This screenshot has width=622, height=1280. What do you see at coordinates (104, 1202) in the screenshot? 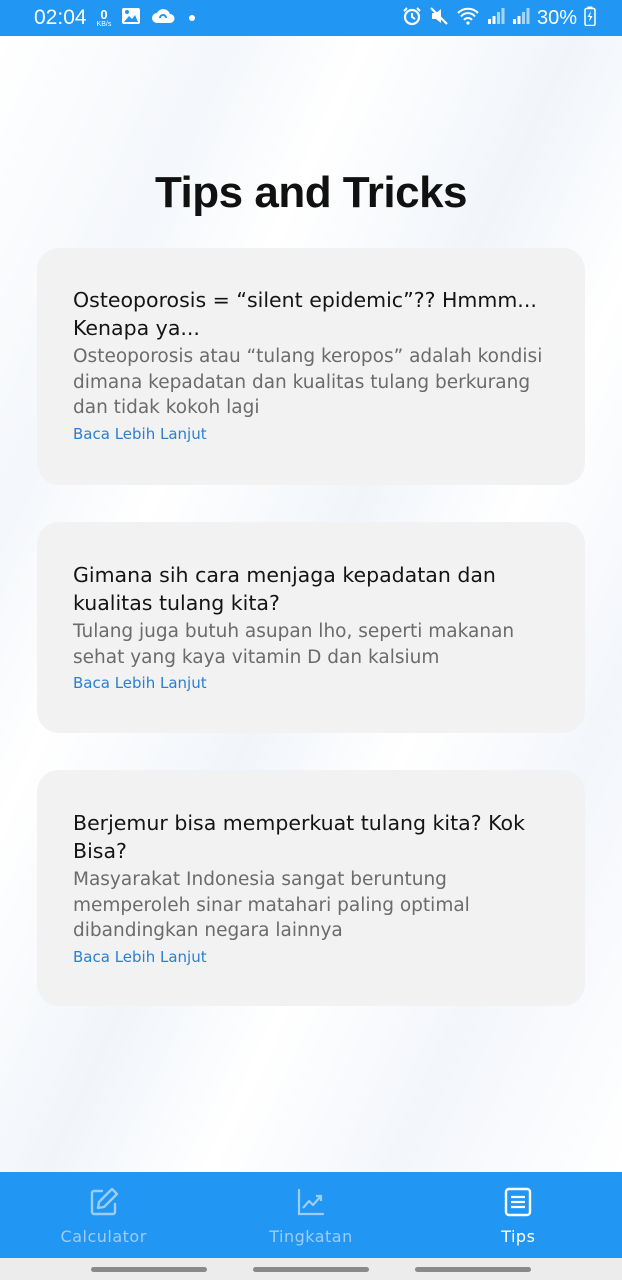
I see `edit-icon` at bounding box center [104, 1202].